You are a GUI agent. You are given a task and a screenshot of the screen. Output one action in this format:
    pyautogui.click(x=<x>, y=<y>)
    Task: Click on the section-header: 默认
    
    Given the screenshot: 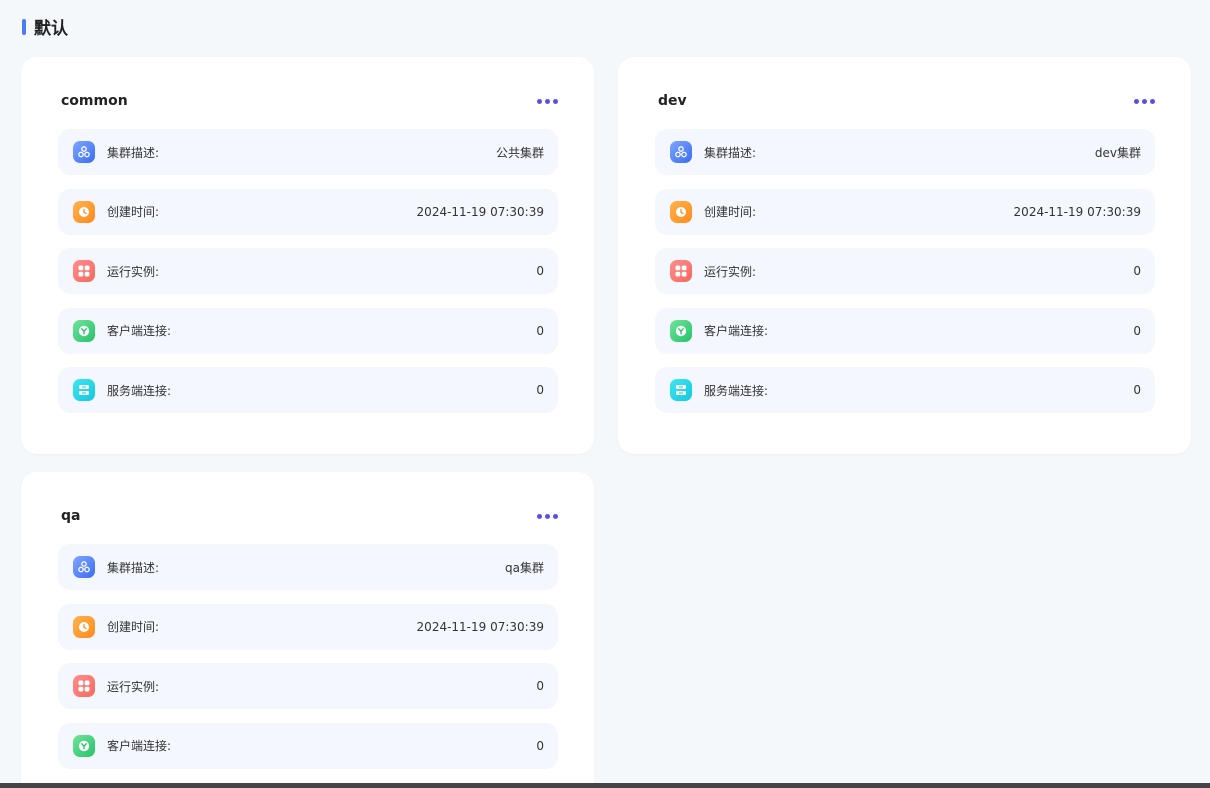 What is the action you would take?
    pyautogui.click(x=45, y=26)
    